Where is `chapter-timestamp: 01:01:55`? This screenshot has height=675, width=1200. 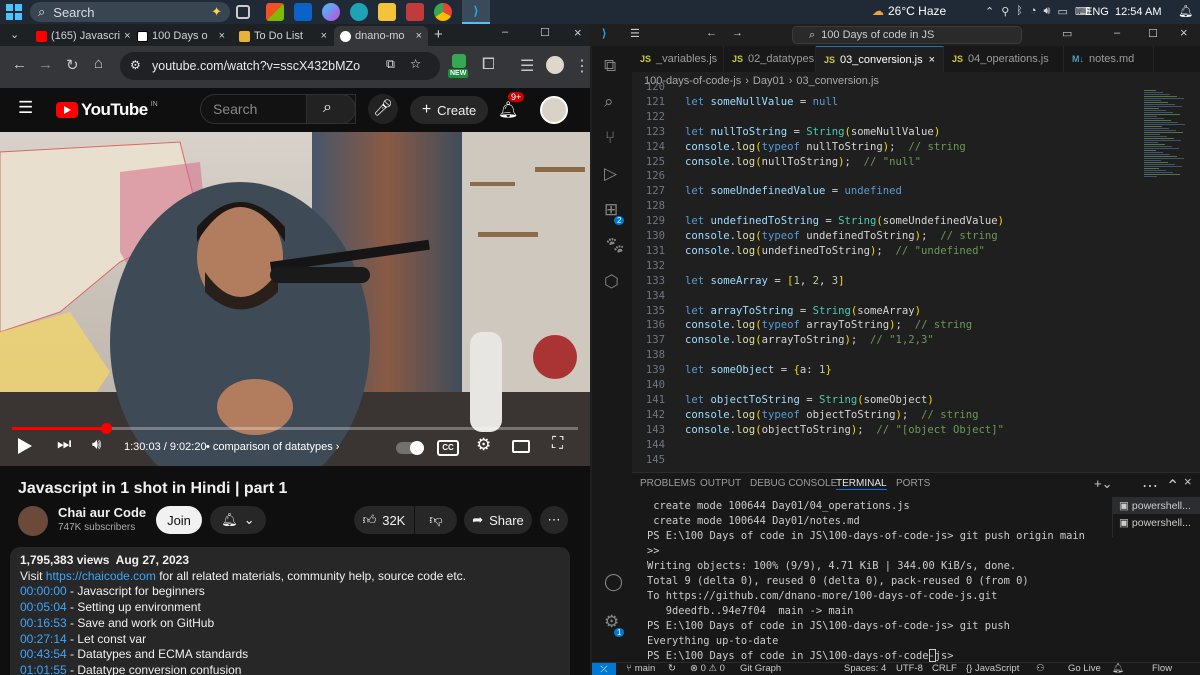
chapter-timestamp: 01:01:55 is located at coordinates (43, 669).